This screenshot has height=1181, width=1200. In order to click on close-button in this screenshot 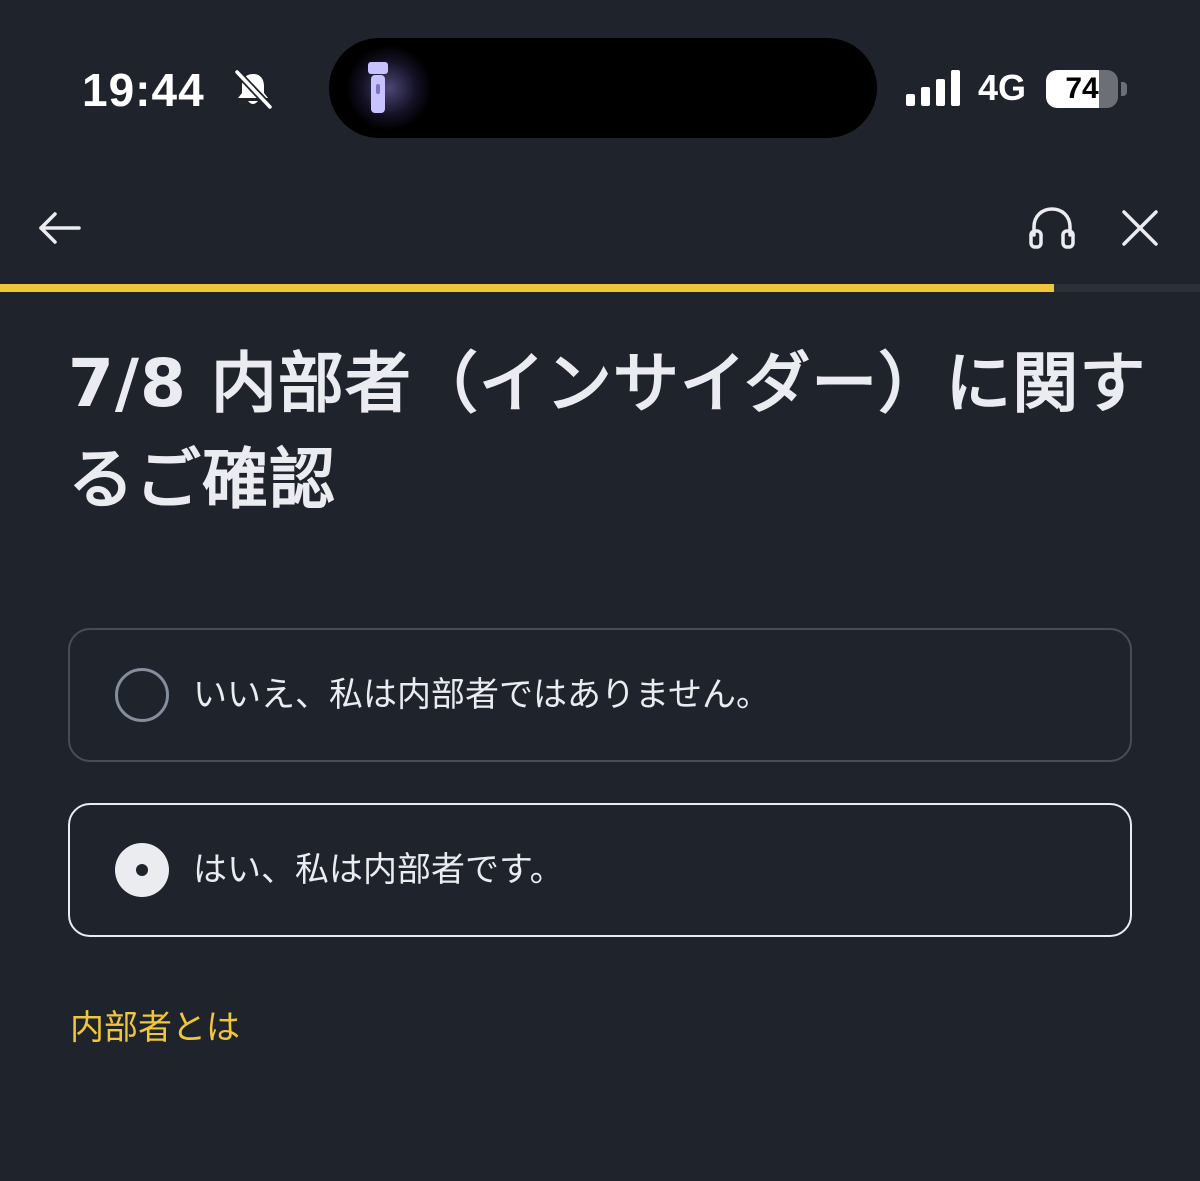, I will do `click(1140, 228)`.